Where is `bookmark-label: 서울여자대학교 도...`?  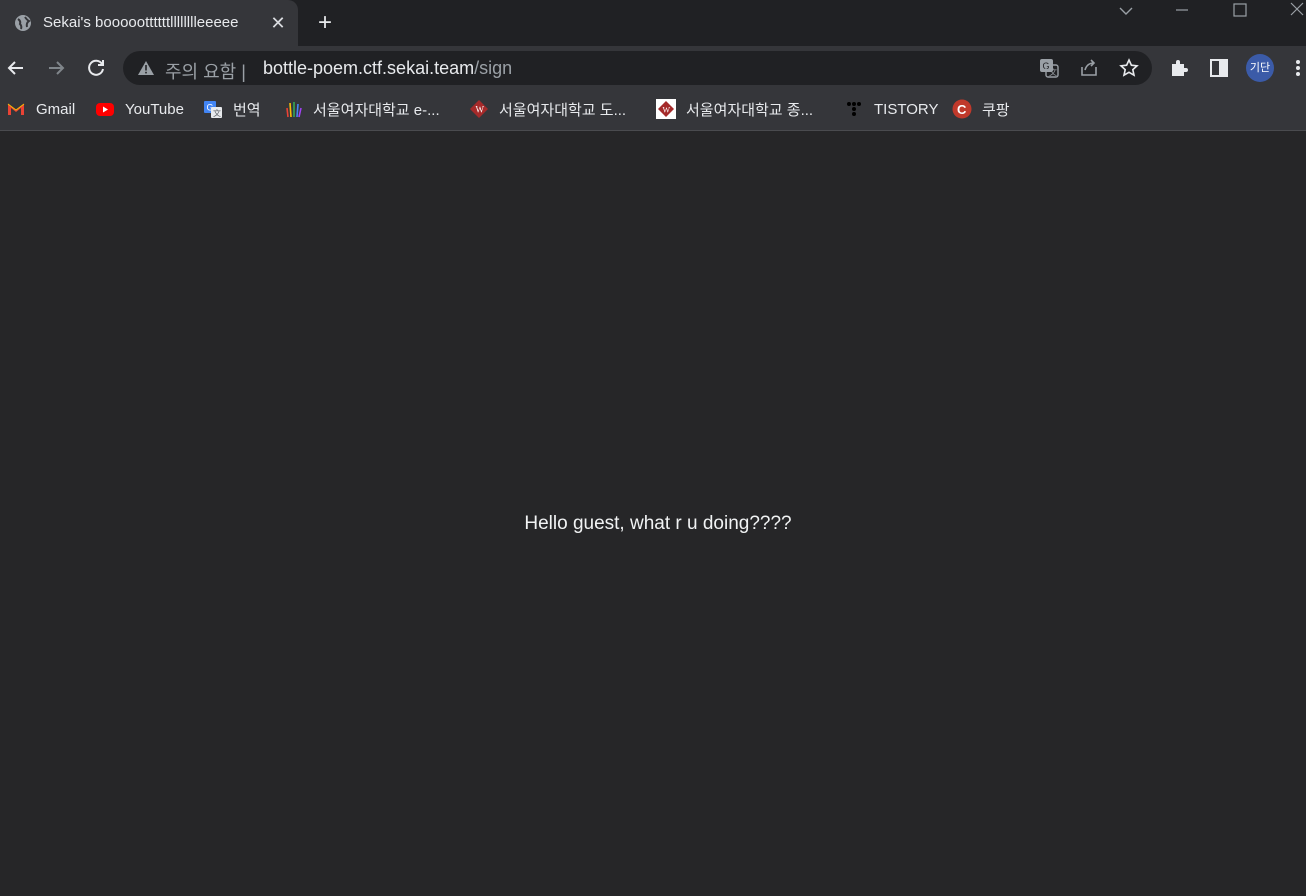 bookmark-label: 서울여자대학교 도... is located at coordinates (563, 110).